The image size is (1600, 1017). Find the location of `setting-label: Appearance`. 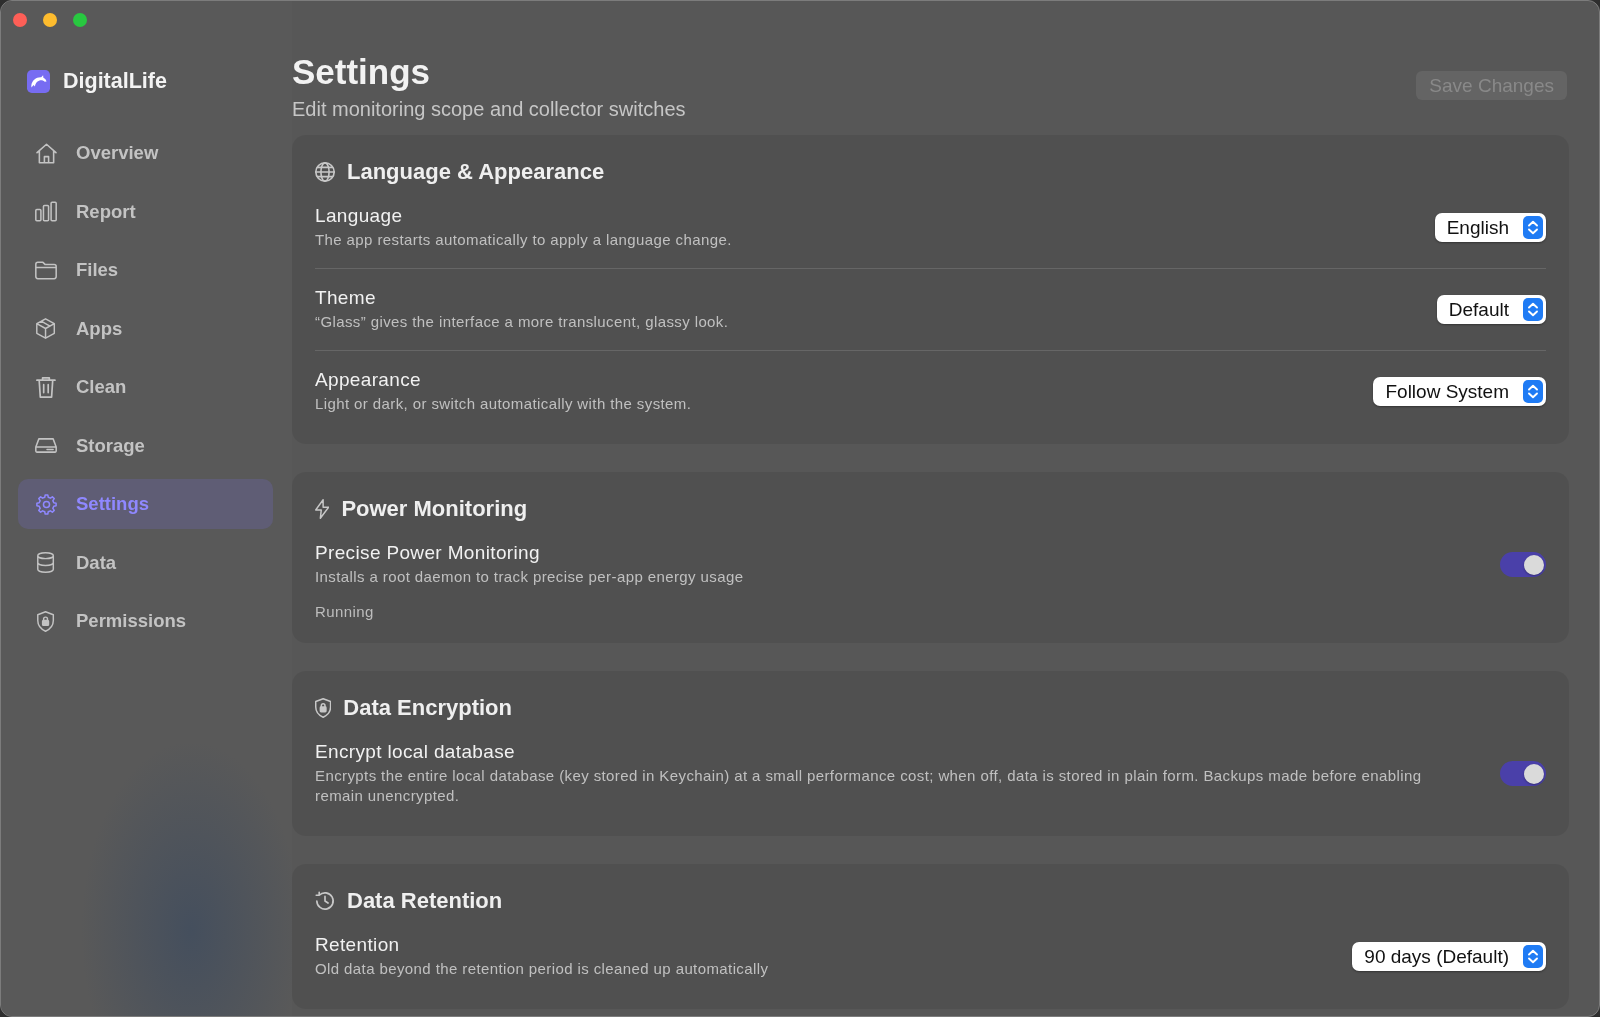

setting-label: Appearance is located at coordinates (368, 380).